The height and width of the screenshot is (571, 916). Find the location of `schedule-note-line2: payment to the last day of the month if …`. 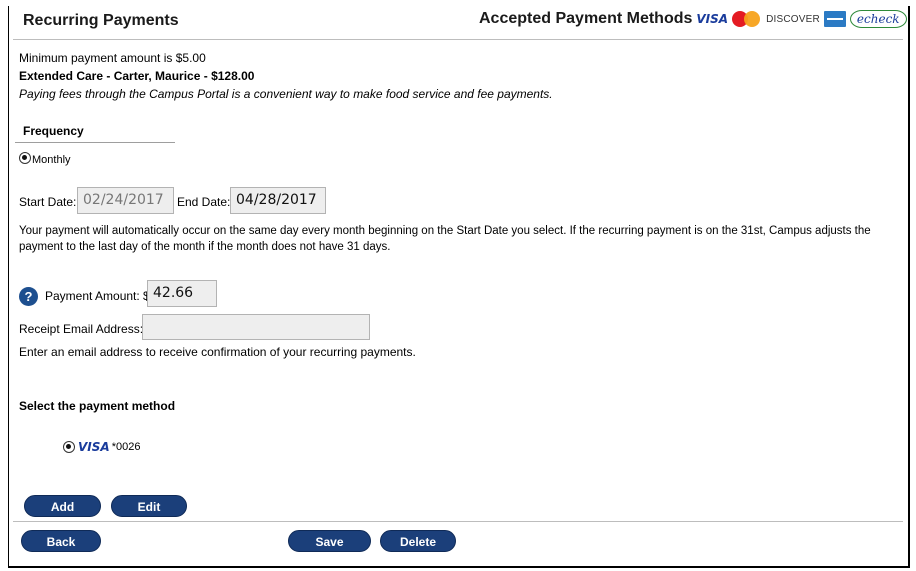

schedule-note-line2: payment to the last day of the month if … is located at coordinates (205, 247).